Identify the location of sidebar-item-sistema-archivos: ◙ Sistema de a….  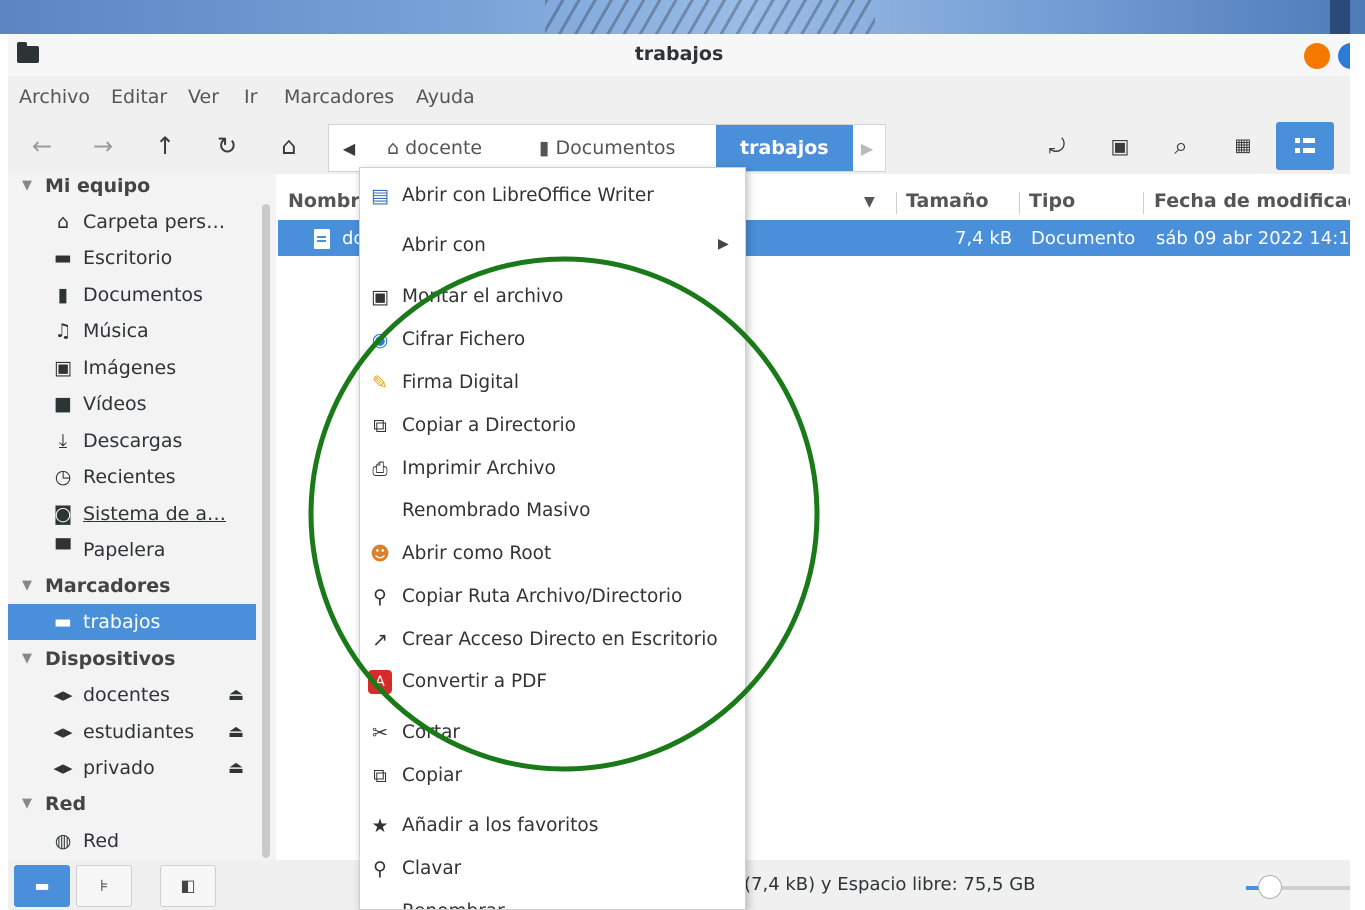
(132, 514).